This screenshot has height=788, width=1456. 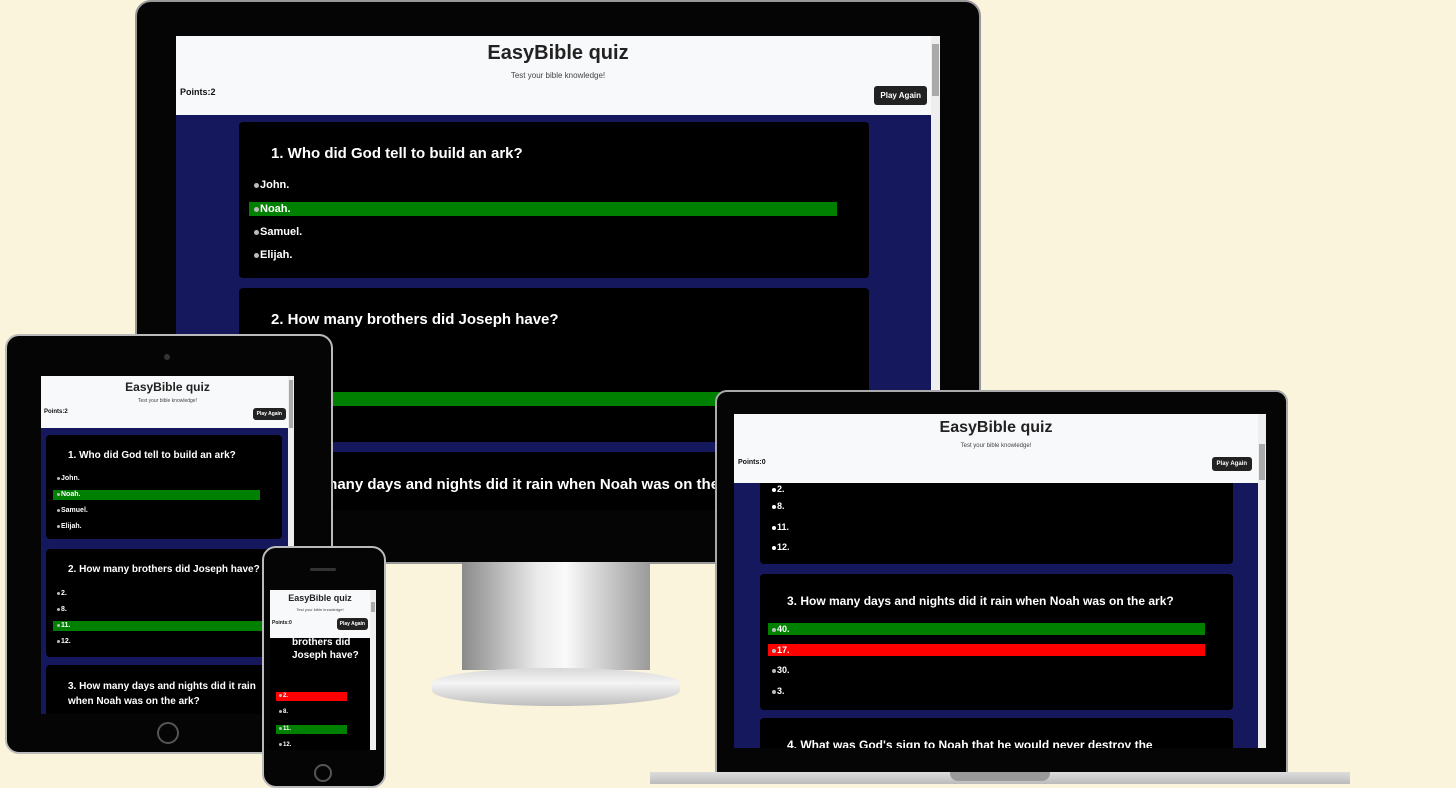 I want to click on answer-option-correct: 40., so click(x=986, y=629).